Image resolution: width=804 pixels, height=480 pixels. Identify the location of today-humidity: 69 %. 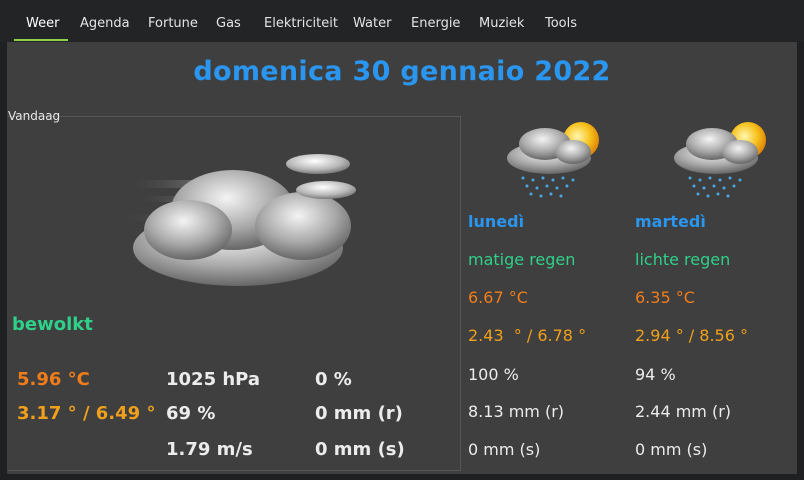
(191, 413).